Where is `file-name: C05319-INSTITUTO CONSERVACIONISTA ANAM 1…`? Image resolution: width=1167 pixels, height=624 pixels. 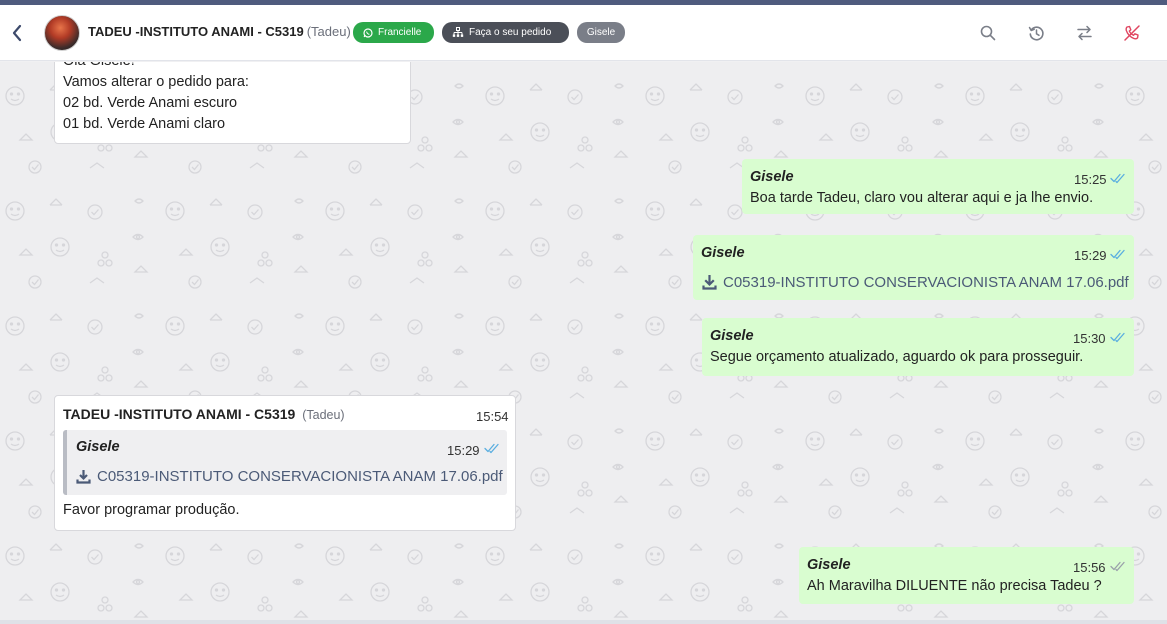 file-name: C05319-INSTITUTO CONSERVACIONISTA ANAM 1… is located at coordinates (926, 282).